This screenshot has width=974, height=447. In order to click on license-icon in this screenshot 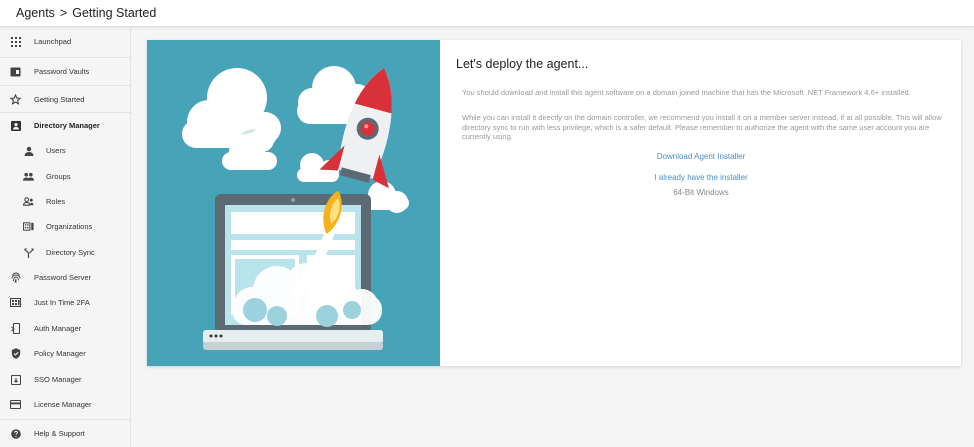, I will do `click(15, 404)`.